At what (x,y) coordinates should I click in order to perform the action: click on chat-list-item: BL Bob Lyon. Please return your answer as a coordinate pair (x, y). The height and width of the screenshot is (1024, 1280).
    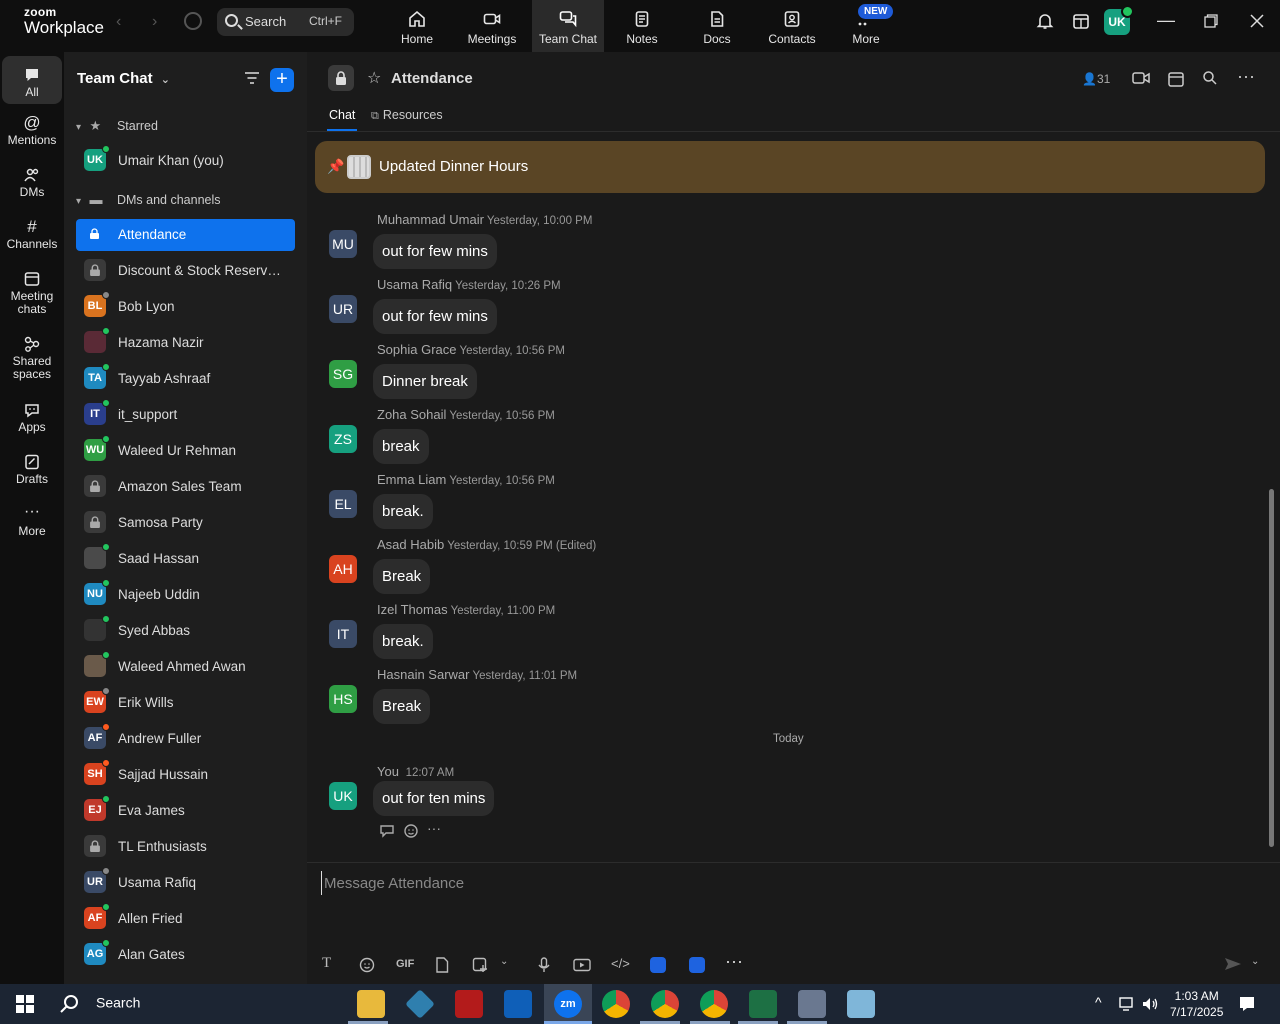
    Looking at the image, I should click on (185, 307).